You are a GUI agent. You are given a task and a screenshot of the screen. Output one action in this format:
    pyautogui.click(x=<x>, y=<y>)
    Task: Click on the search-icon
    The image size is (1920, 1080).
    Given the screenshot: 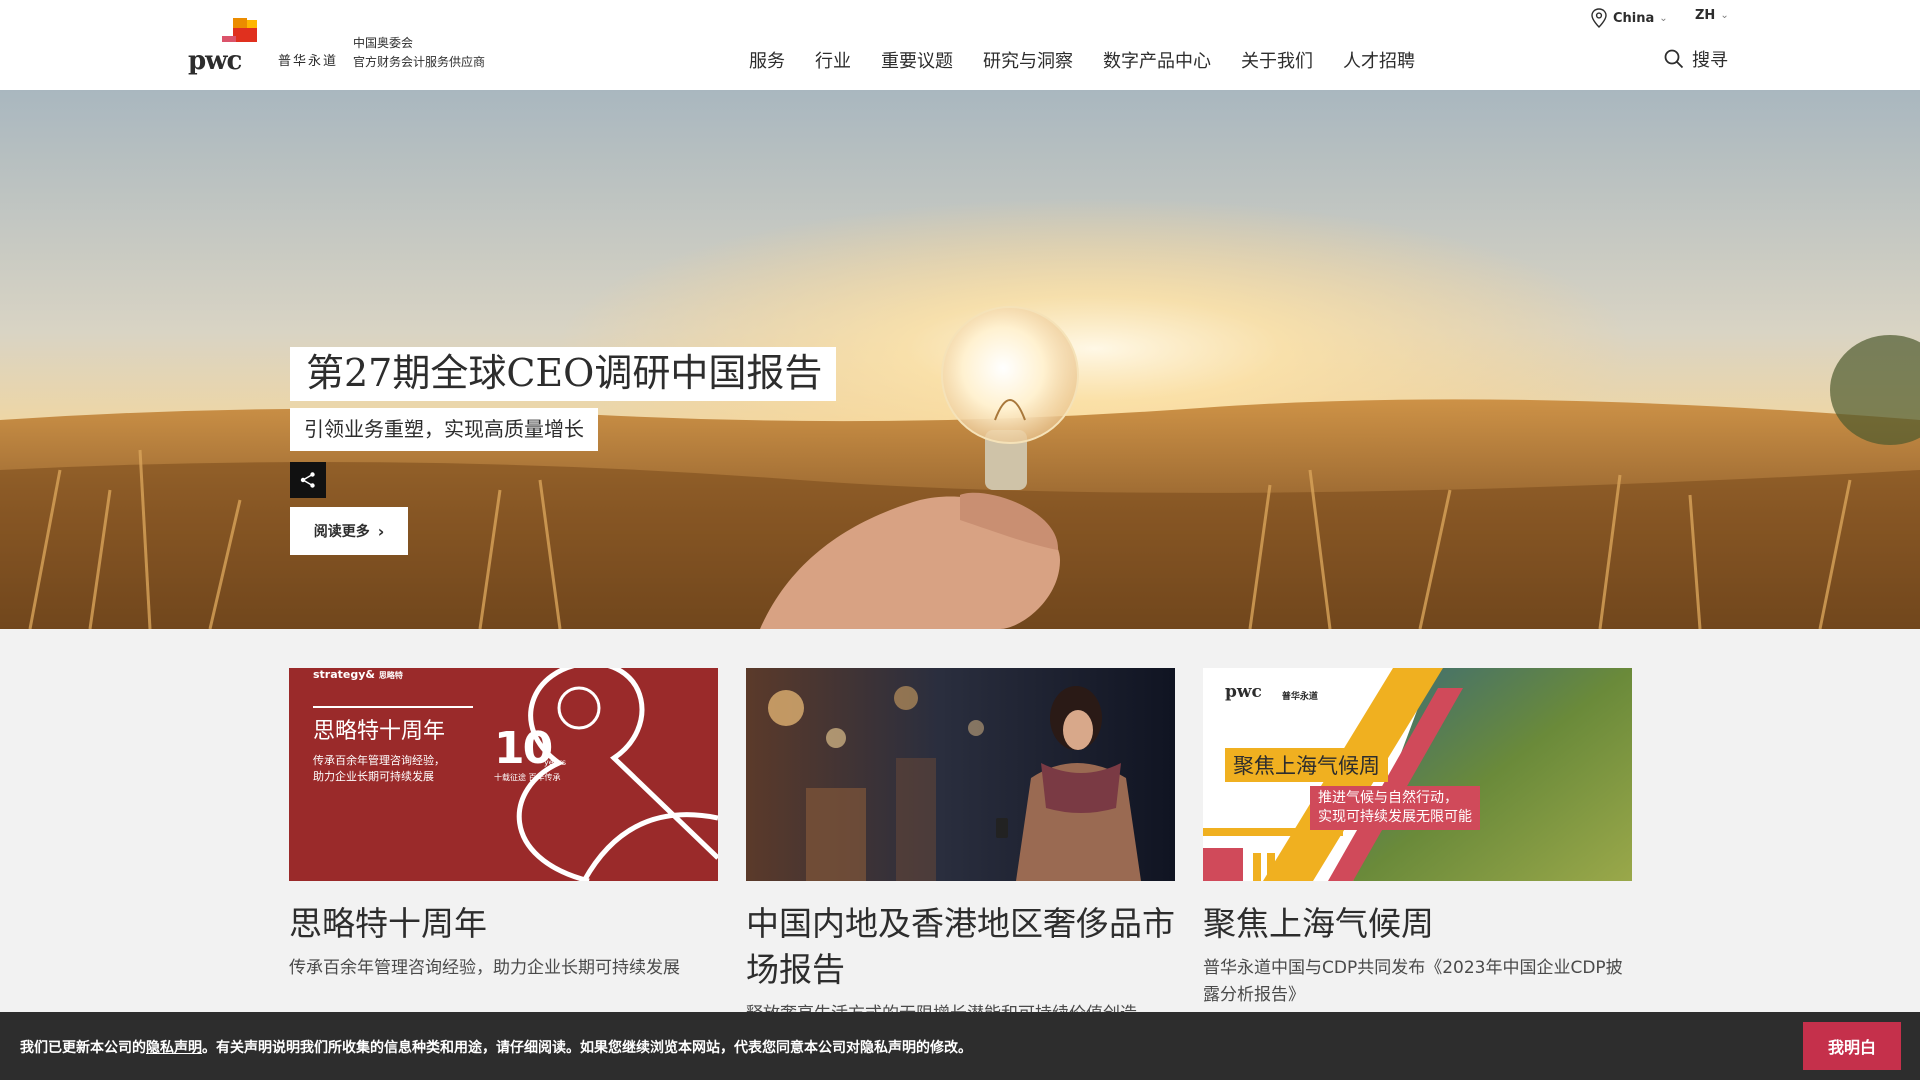 What is the action you would take?
    pyautogui.click(x=1674, y=59)
    